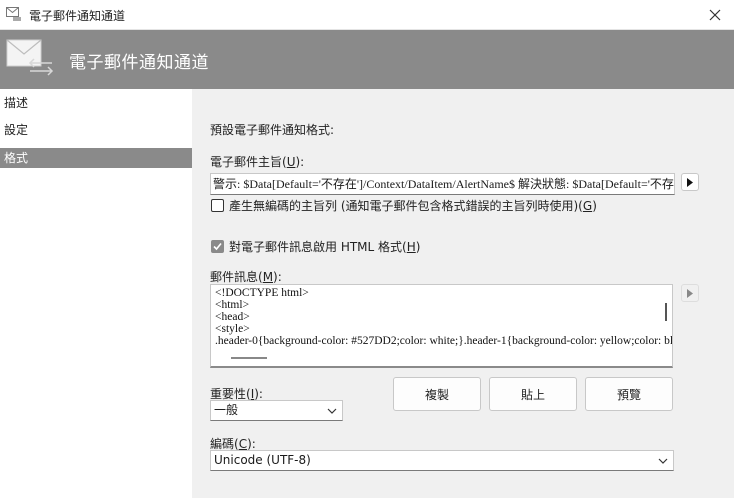 The width and height of the screenshot is (734, 498). Describe the element at coordinates (96, 130) in the screenshot. I see `sidebar-item-settings: 設定` at that location.